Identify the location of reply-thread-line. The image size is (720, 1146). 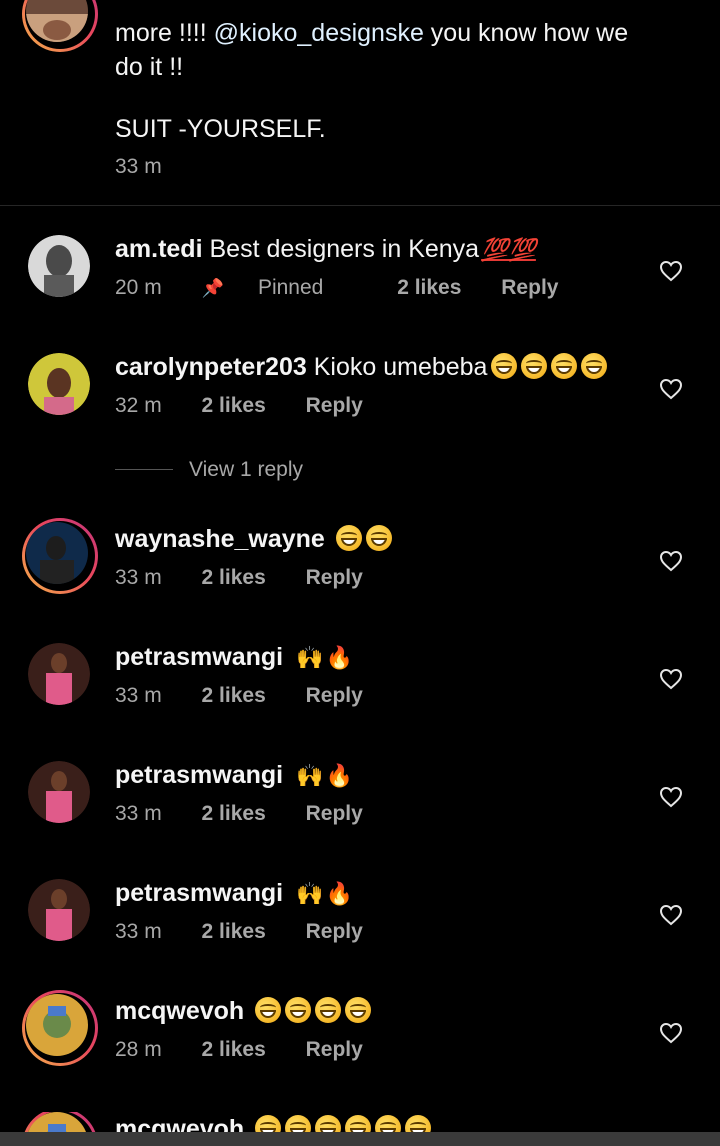
(144, 469).